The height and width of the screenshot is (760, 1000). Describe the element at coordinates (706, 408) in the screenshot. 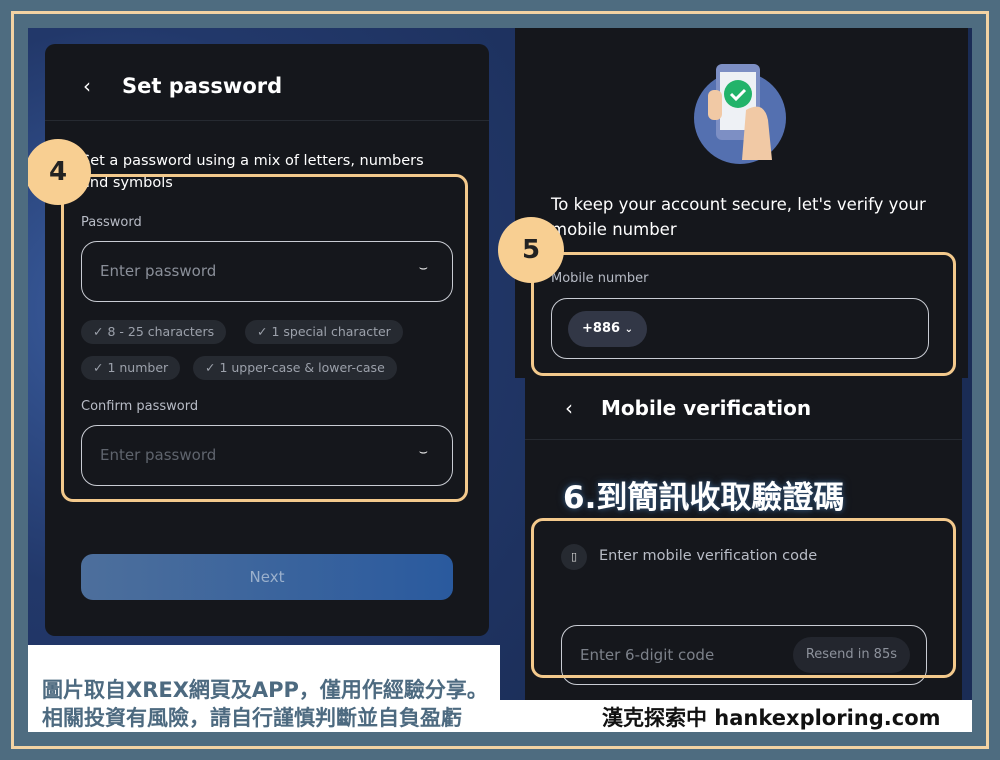

I see `verification-title: Mobile verification` at that location.